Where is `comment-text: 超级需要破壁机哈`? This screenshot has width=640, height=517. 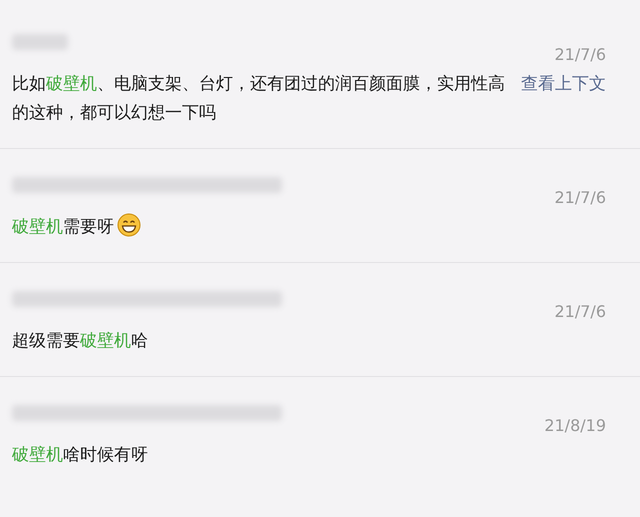
comment-text: 超级需要破壁机哈 is located at coordinates (80, 341).